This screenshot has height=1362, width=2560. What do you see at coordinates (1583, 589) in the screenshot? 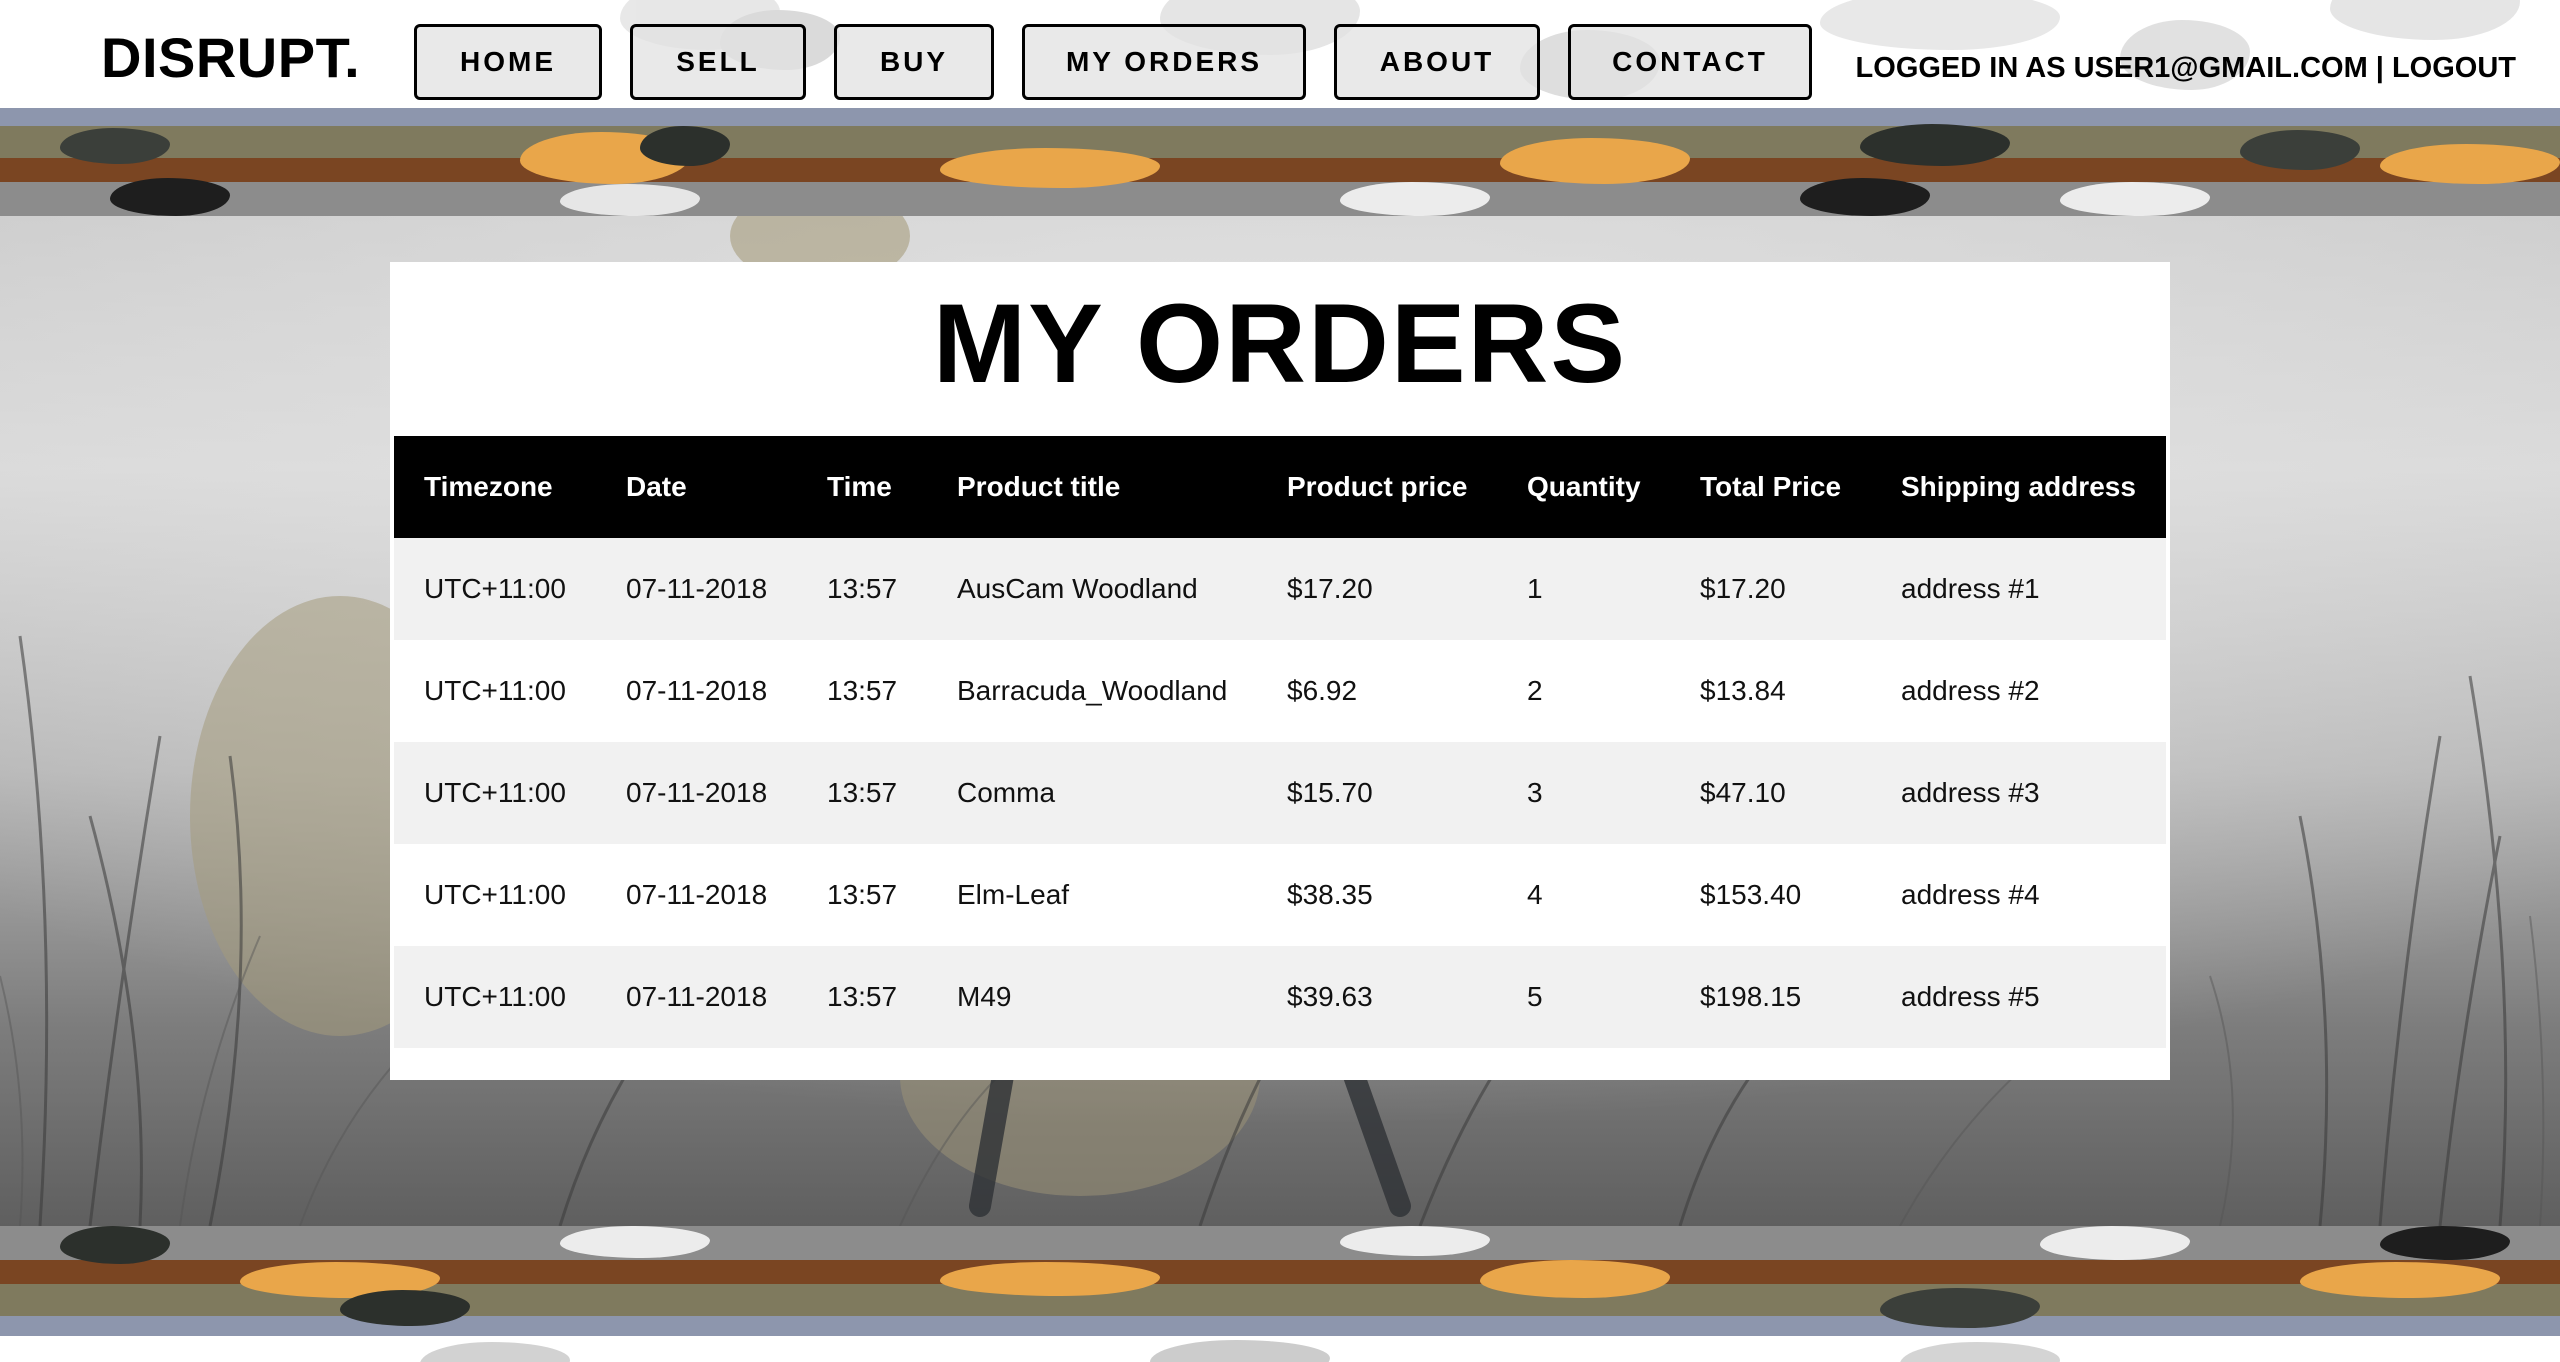
I see `cell-quantity: 1` at bounding box center [1583, 589].